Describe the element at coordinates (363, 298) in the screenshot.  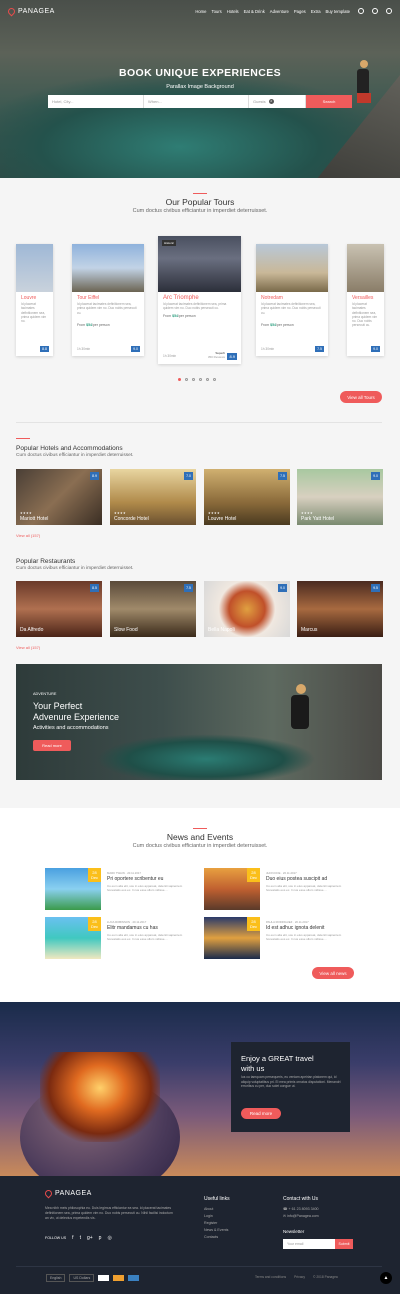
I see `tour-name: Versailles` at that location.